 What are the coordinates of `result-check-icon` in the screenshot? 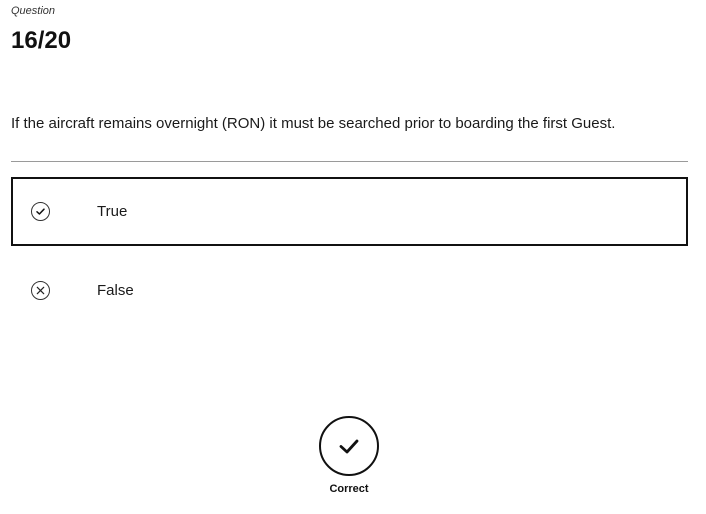 It's located at (349, 446).